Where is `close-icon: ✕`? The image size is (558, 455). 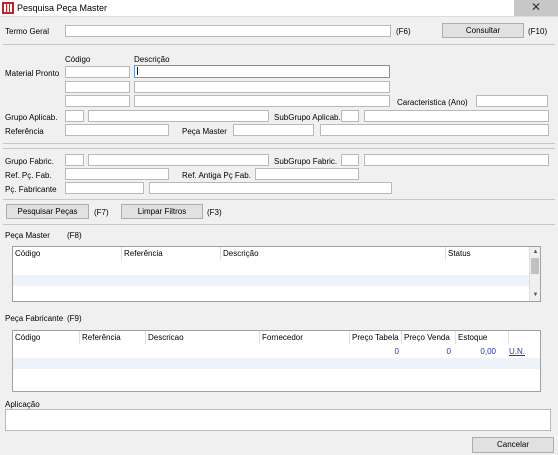
close-icon: ✕ is located at coordinates (536, 7).